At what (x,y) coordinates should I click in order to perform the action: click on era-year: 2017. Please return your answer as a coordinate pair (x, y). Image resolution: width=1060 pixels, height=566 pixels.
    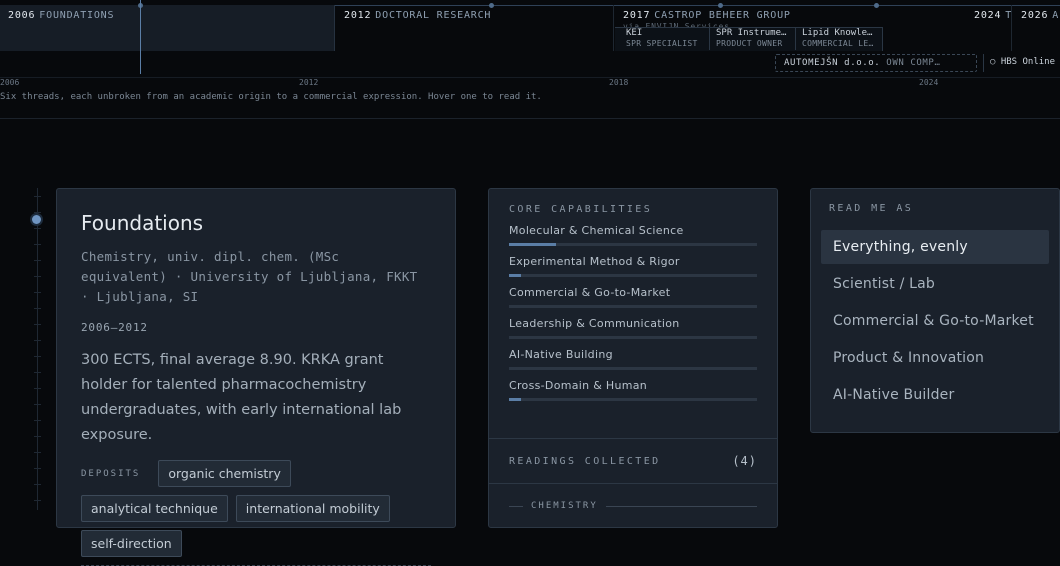
    Looking at the image, I should click on (637, 15).